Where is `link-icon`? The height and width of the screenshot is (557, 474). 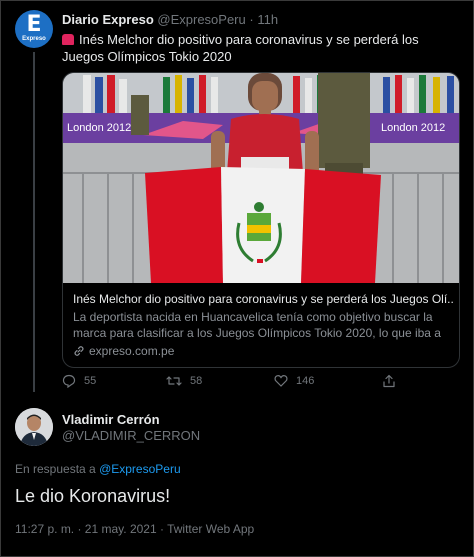 link-icon is located at coordinates (79, 351).